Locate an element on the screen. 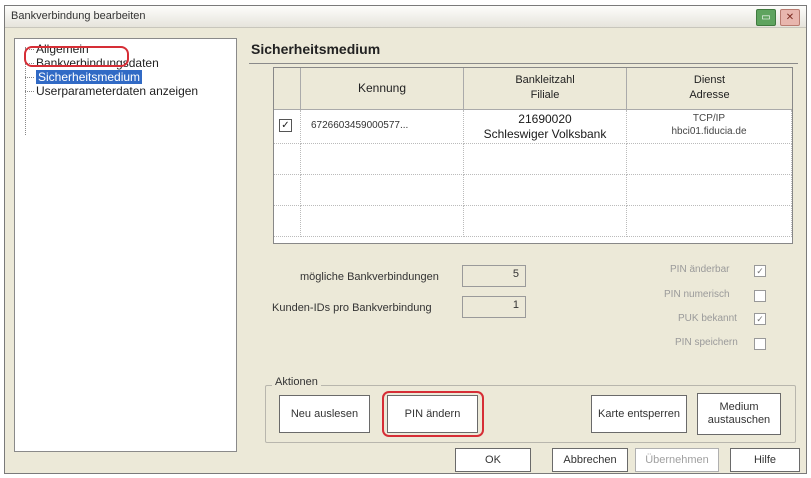 Image resolution: width=811 pixels, height=478 pixels. minimize-icon: ▭ is located at coordinates (766, 17).